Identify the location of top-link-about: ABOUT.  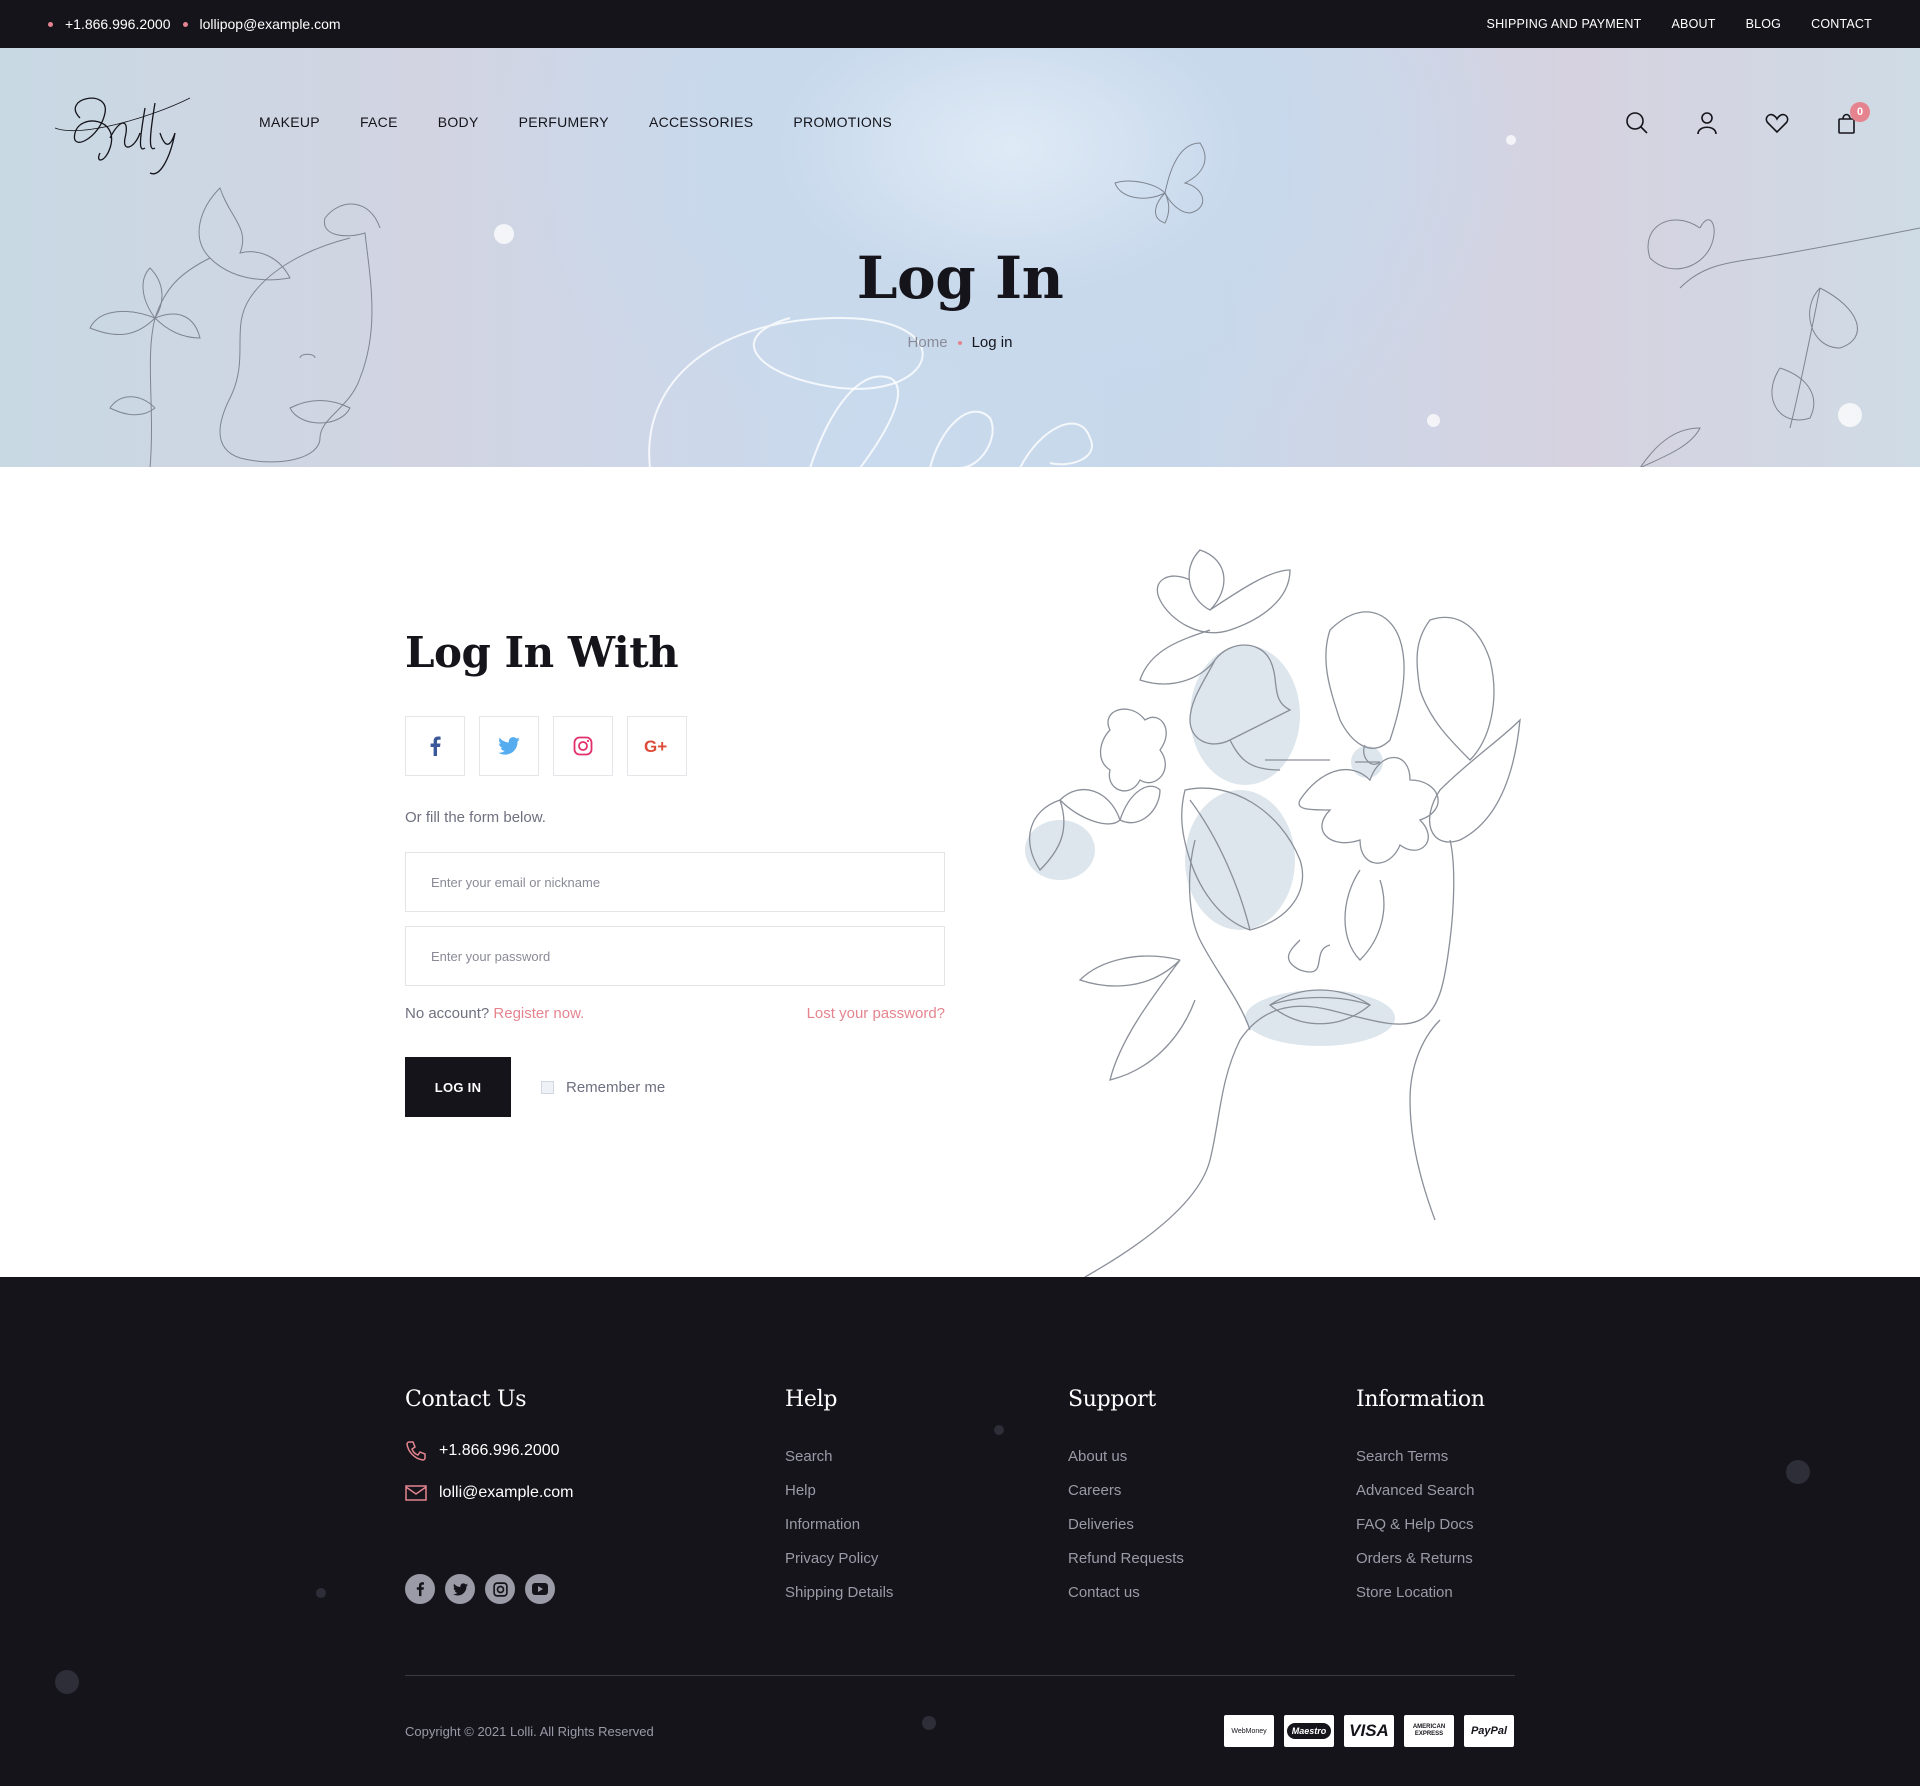
(1694, 24).